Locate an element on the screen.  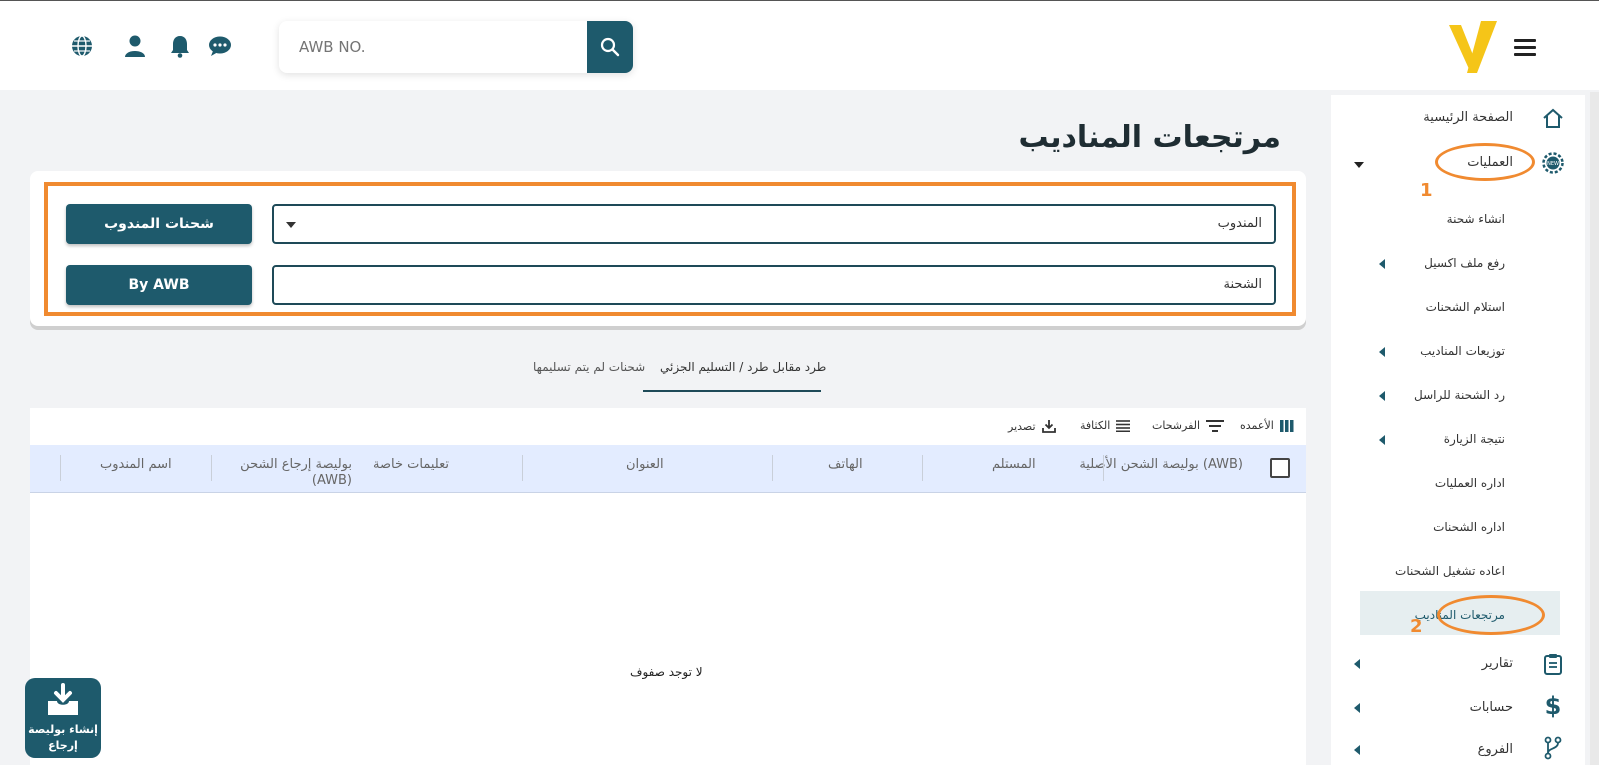
scrollbar is located at coordinates (1594, 428).